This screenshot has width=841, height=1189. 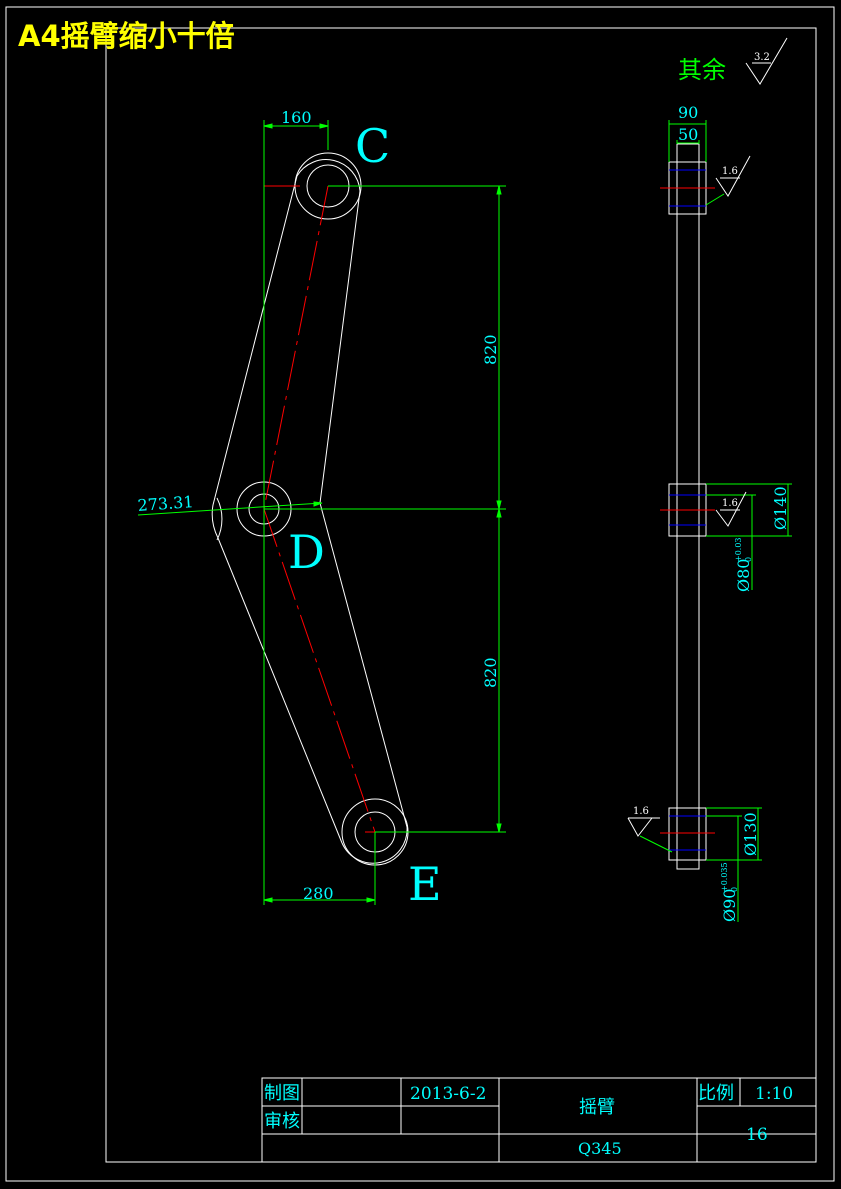 I want to click on title-check-label: 审核, so click(x=282, y=1121).